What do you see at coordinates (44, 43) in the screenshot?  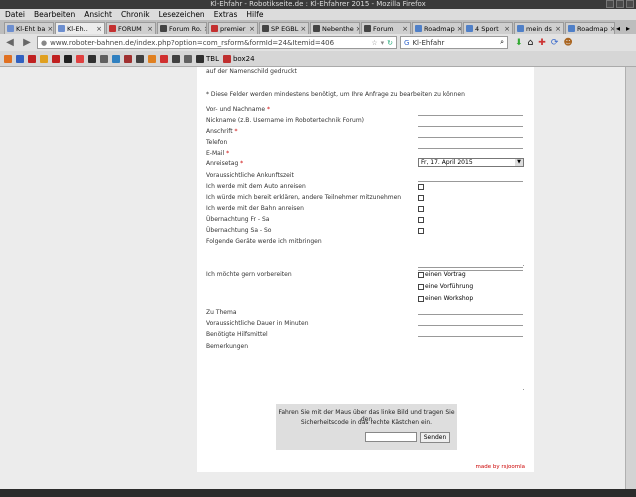 I see `site-identity-icon: ●` at bounding box center [44, 43].